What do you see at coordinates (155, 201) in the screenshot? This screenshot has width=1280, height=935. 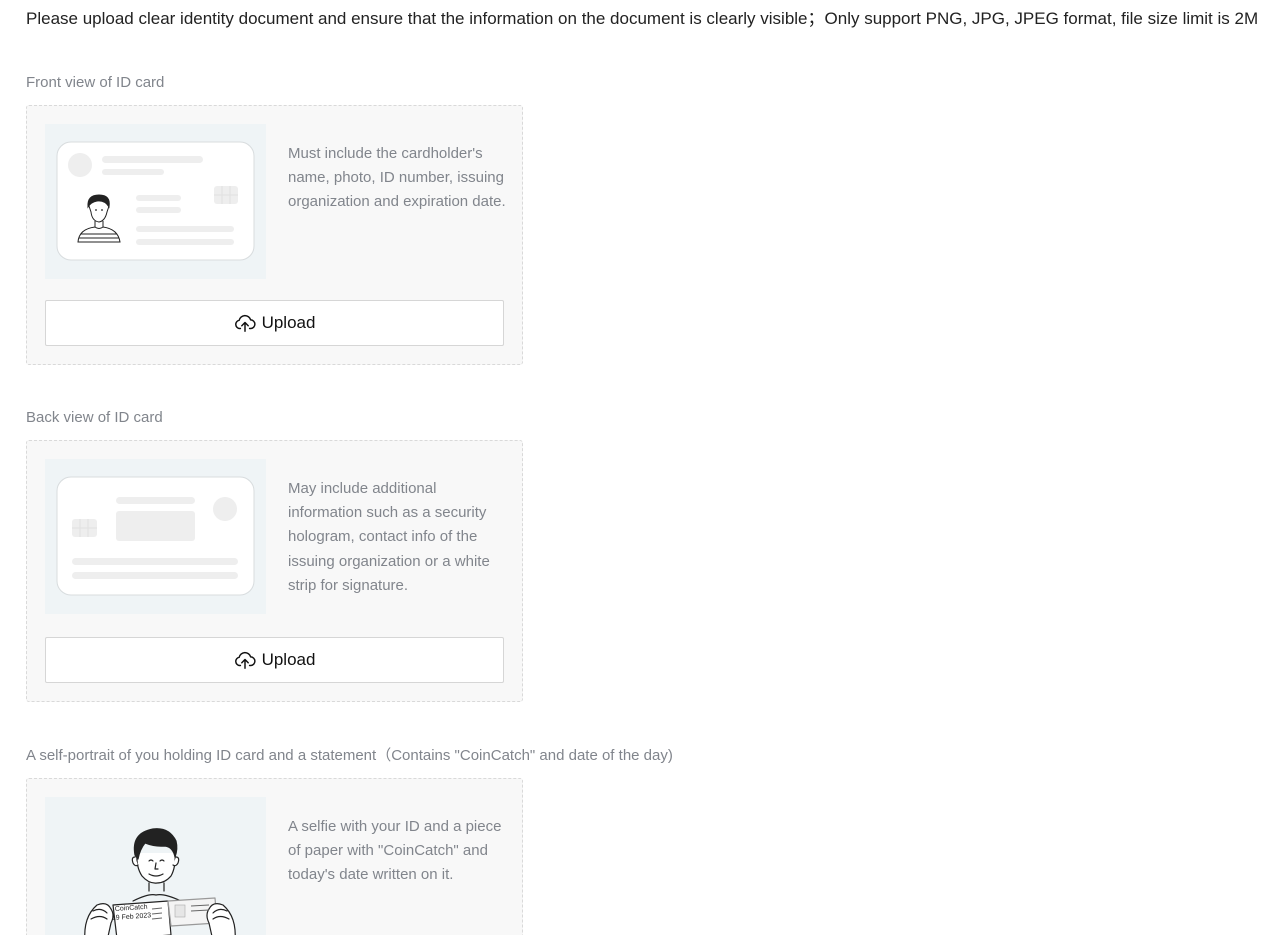 I see `front-id-illustration` at bounding box center [155, 201].